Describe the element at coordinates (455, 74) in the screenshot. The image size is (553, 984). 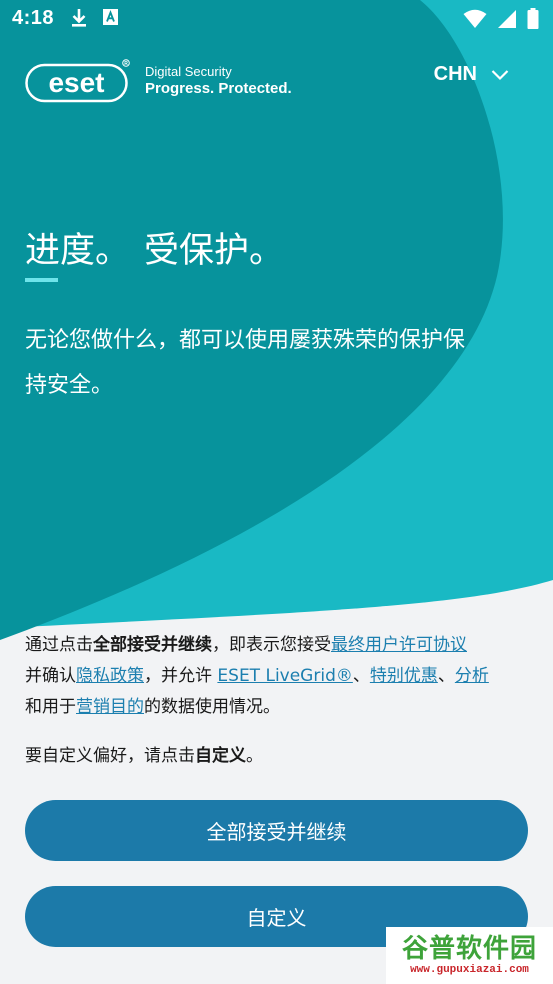
I see `language-label: CHN` at that location.